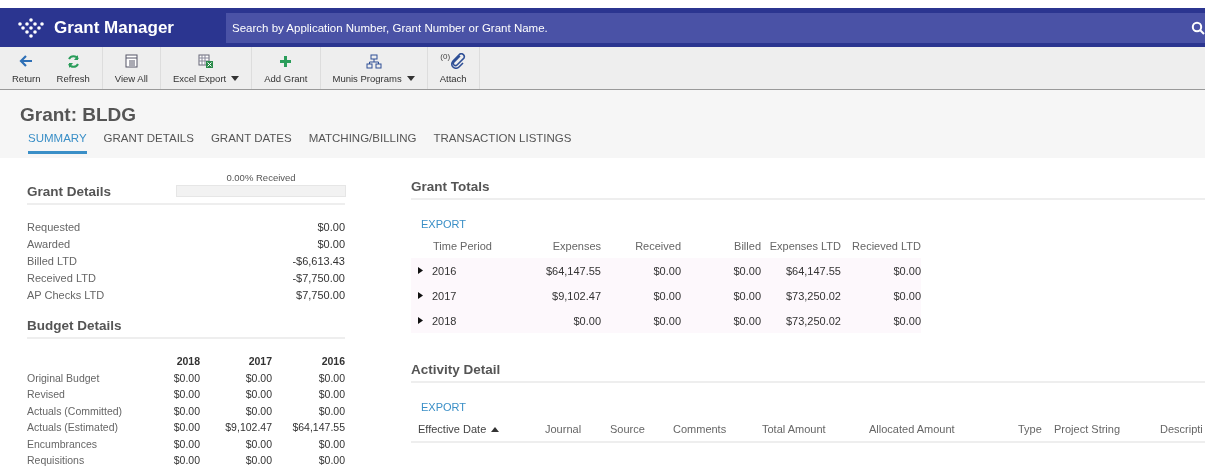  I want to click on tab: TRANSACTION LISTINGS, so click(502, 143).